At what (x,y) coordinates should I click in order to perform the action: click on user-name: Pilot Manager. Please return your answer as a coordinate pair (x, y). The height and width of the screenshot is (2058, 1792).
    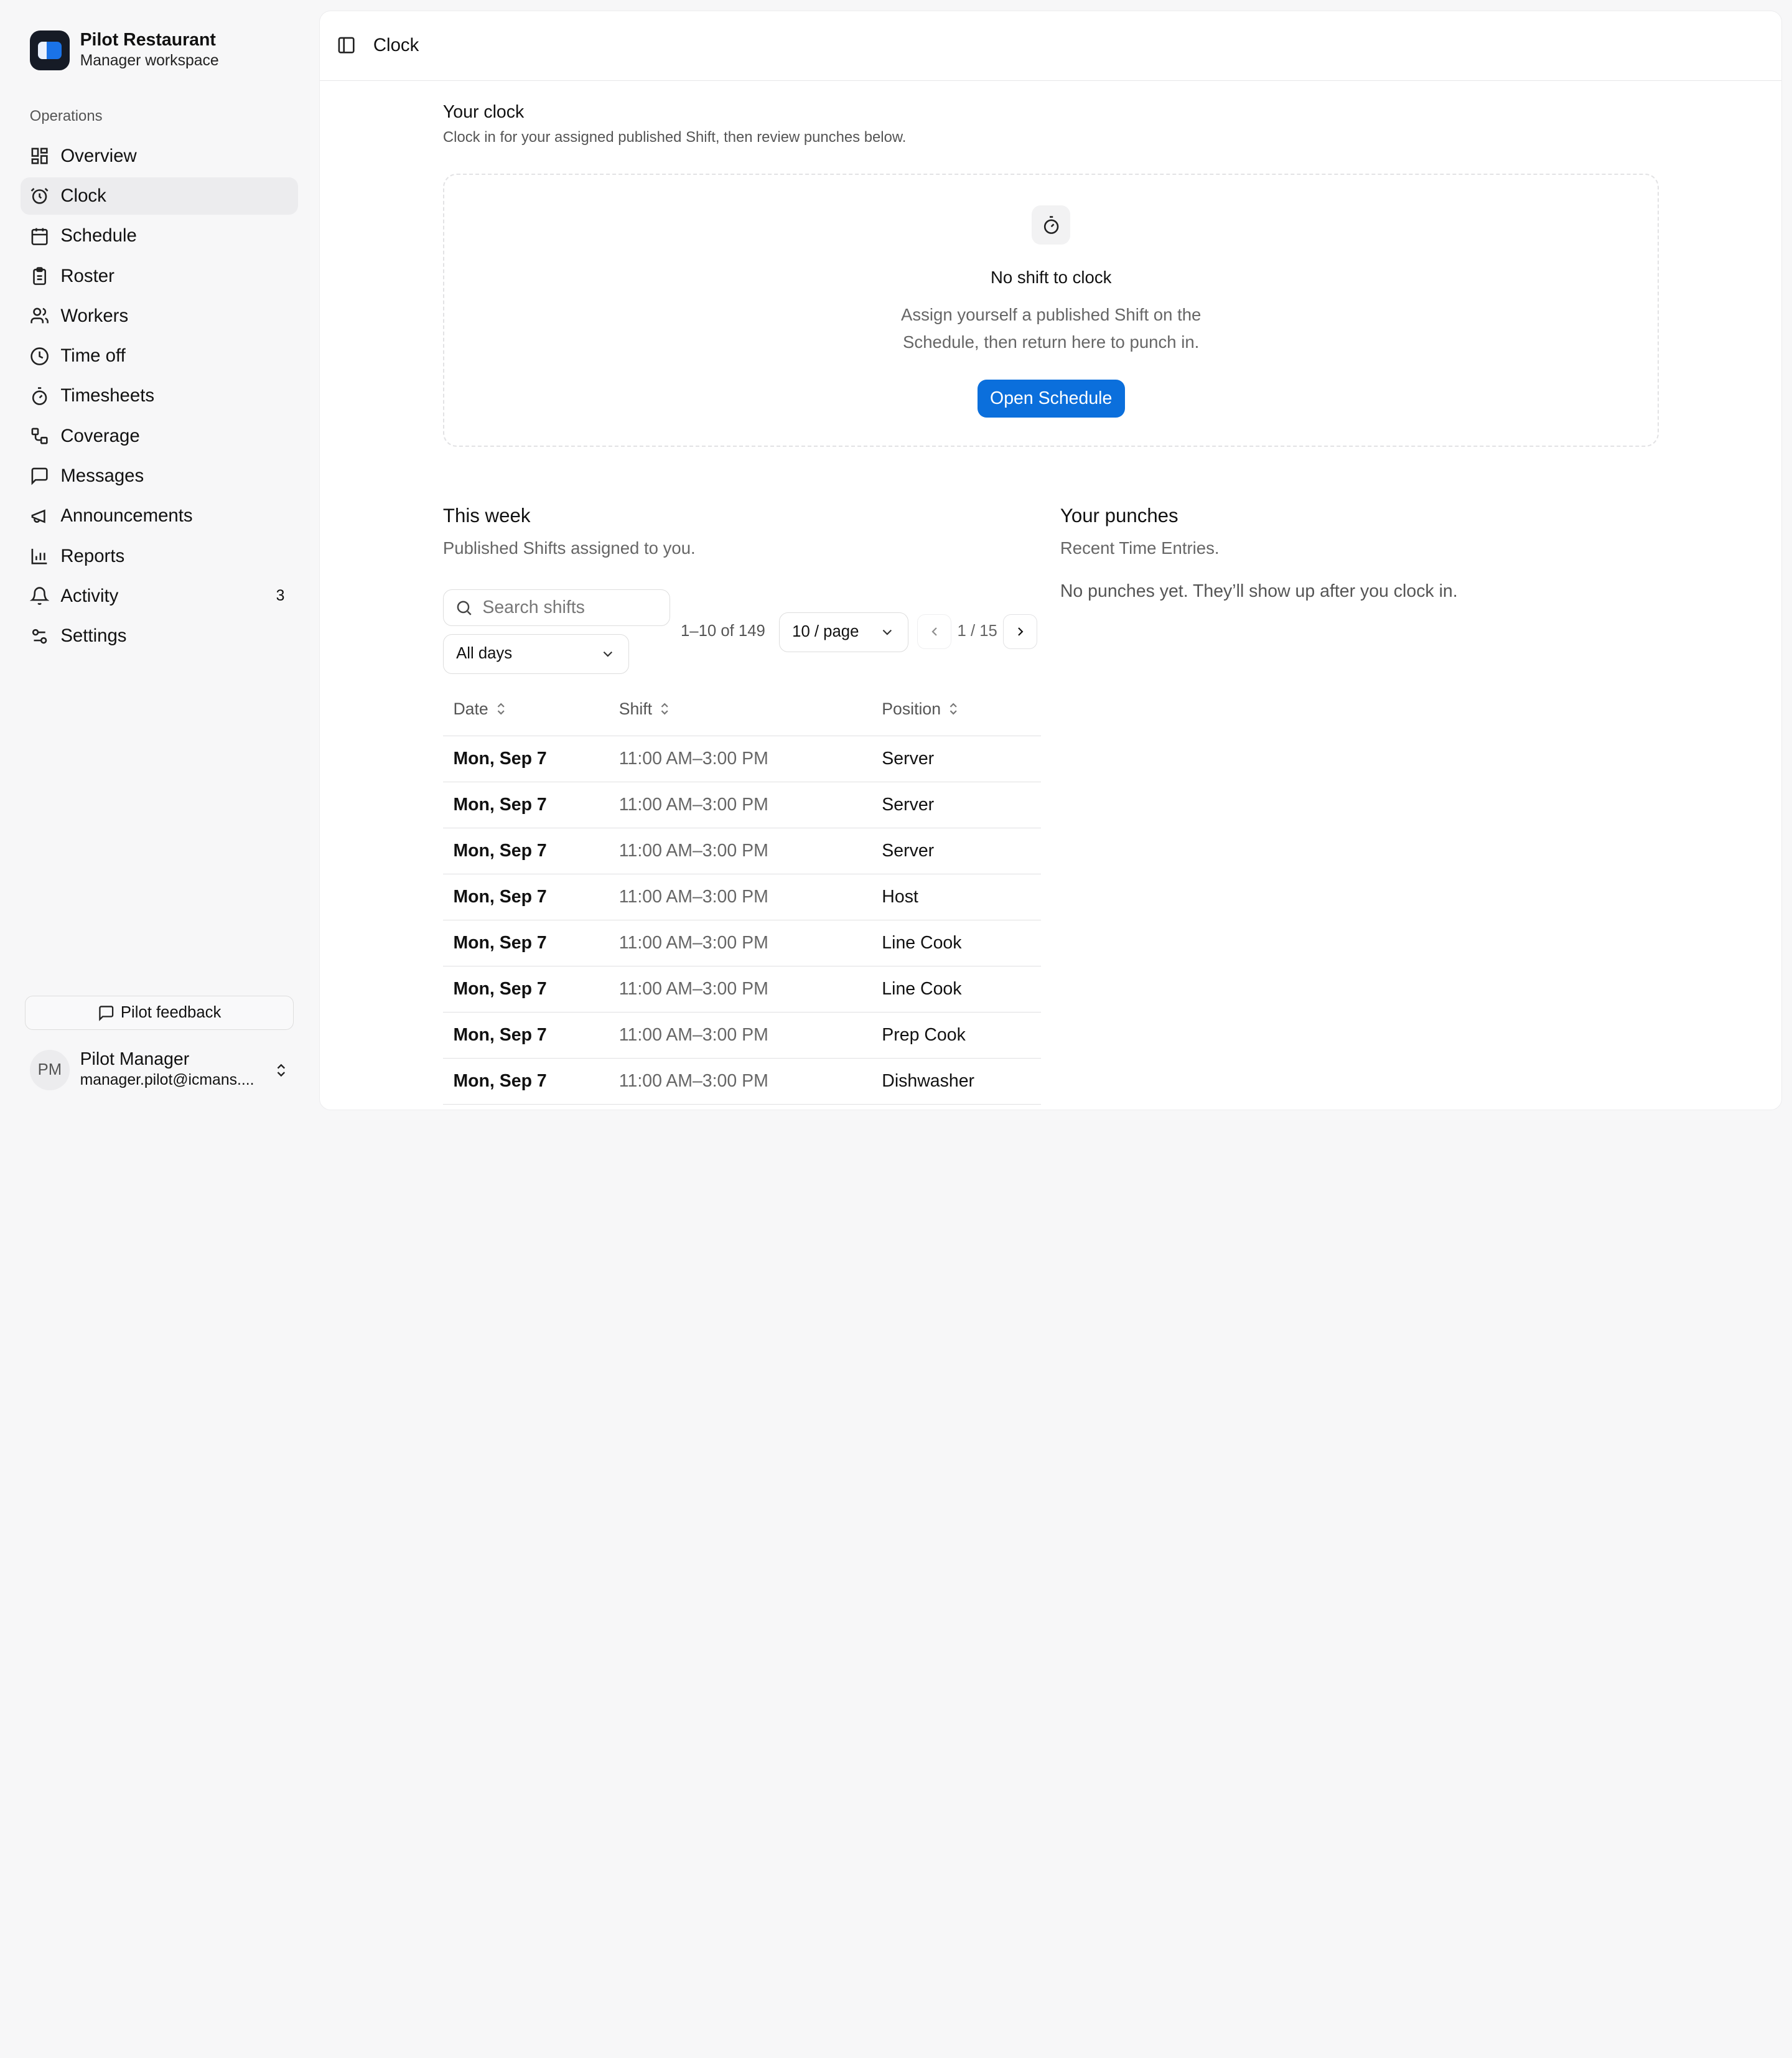
    Looking at the image, I should click on (135, 1059).